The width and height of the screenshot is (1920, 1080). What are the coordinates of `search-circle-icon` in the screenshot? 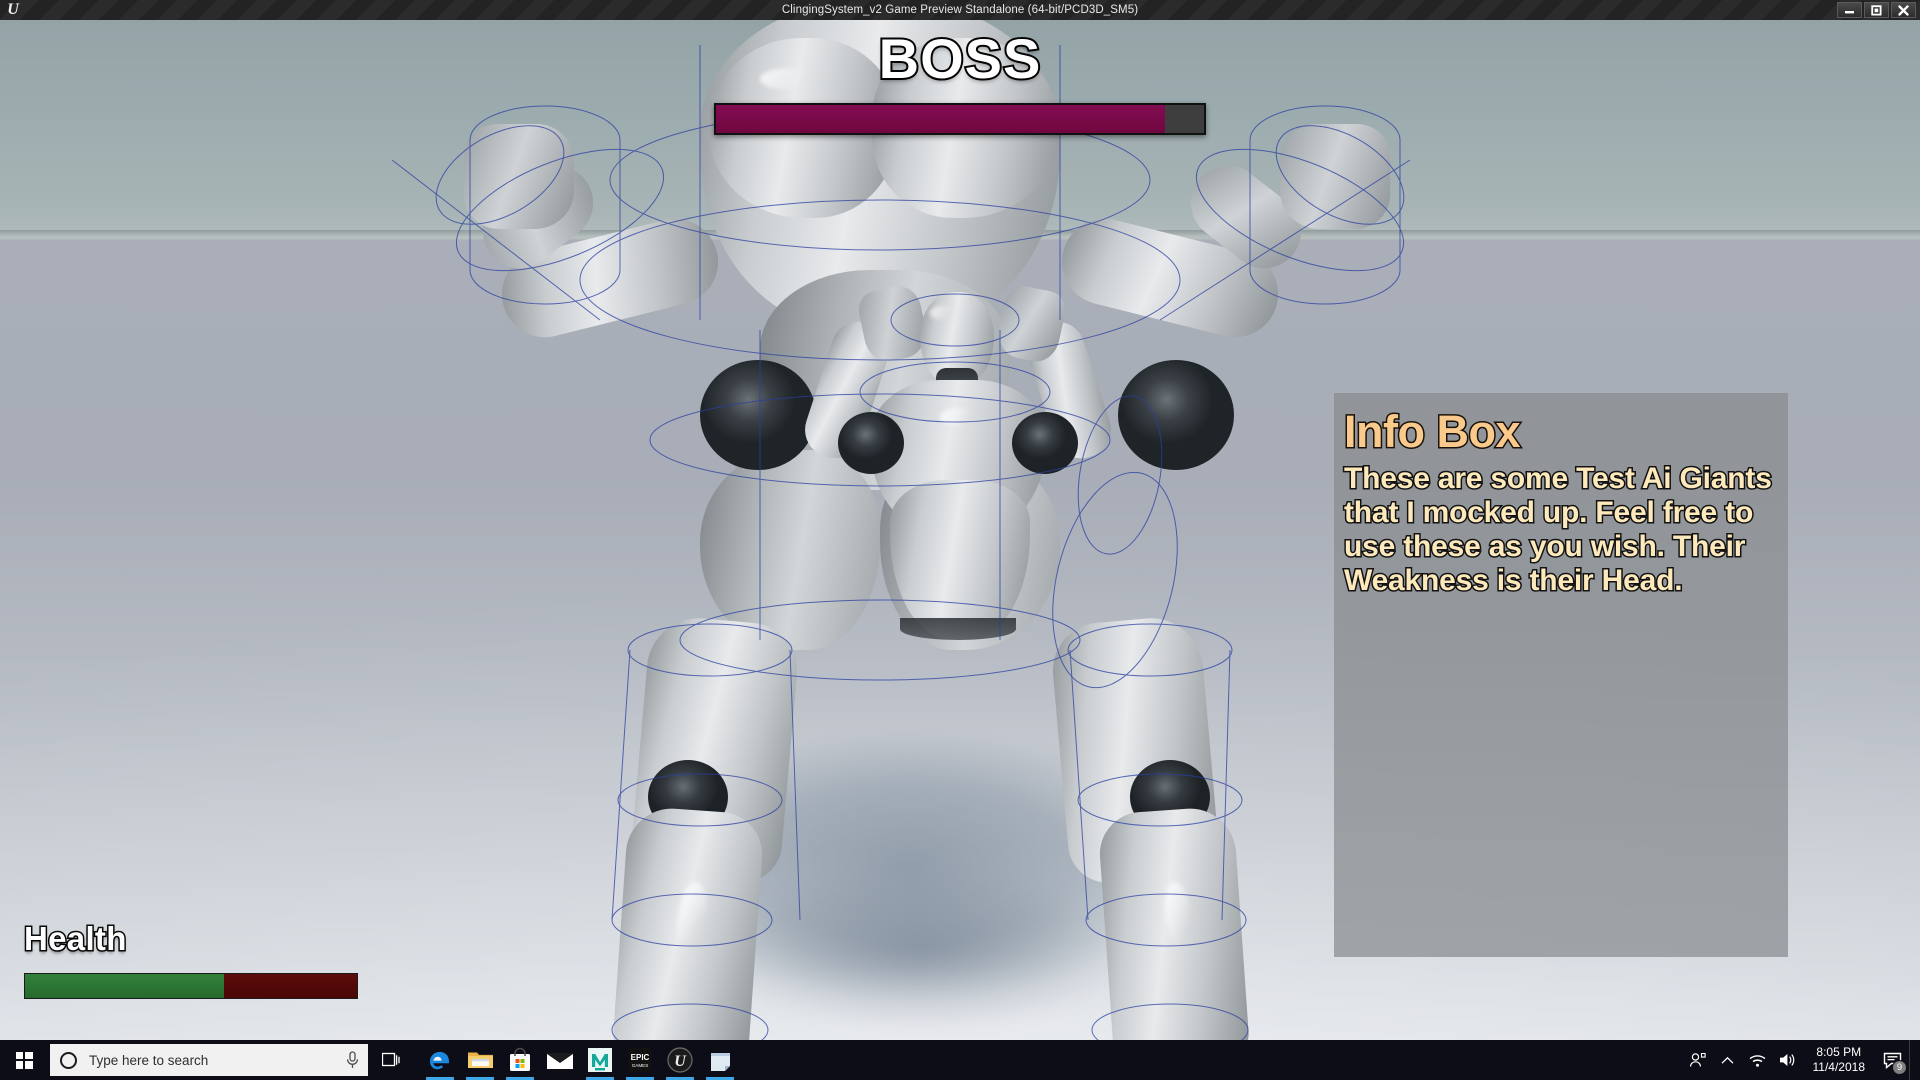 It's located at (68, 1060).